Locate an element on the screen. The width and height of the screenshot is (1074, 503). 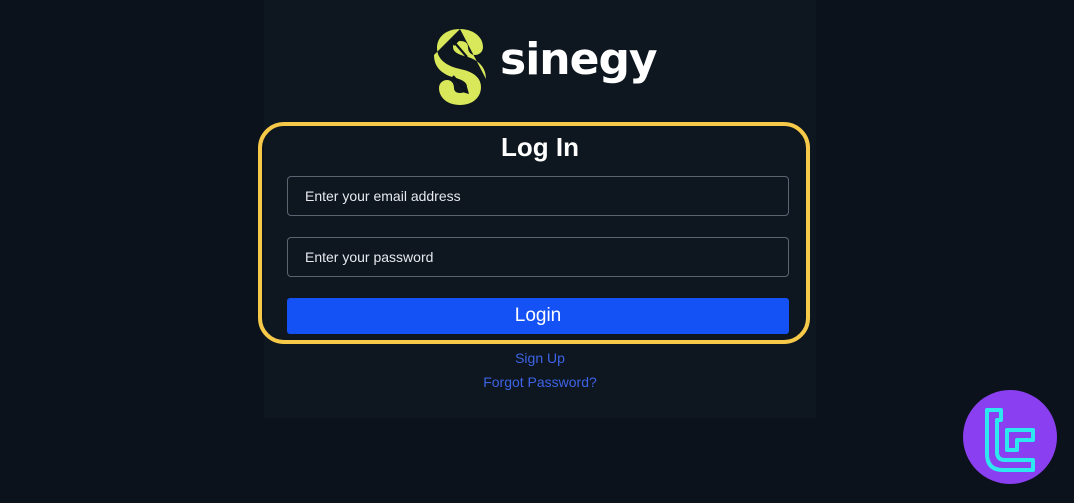
password-field is located at coordinates (538, 257).